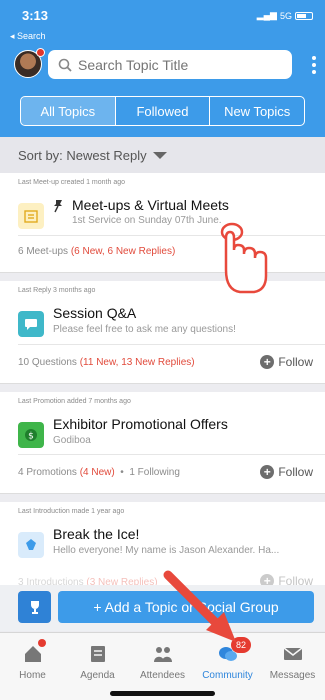 The image size is (325, 700). Describe the element at coordinates (71, 511) in the screenshot. I see `card-meta: Last Introduction made 1 year ago` at that location.